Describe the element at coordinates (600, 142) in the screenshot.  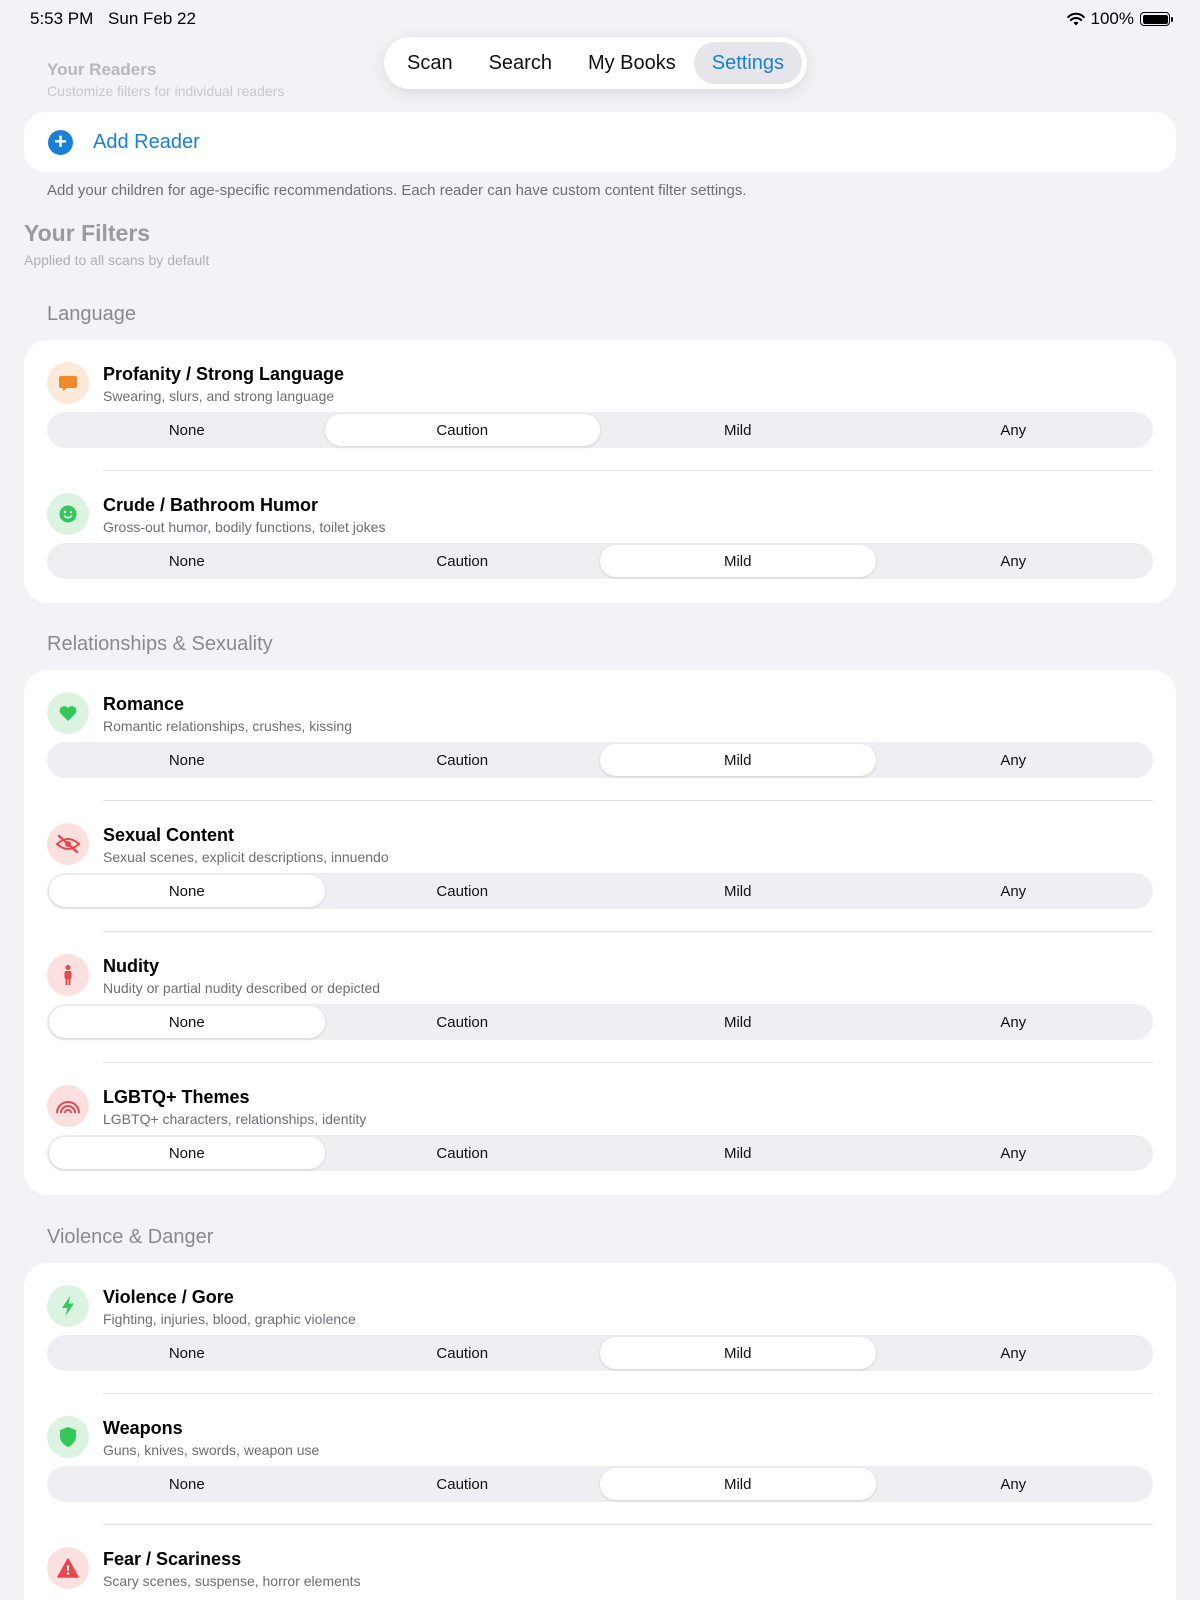
I see `add-reader-button: + Add Reader` at that location.